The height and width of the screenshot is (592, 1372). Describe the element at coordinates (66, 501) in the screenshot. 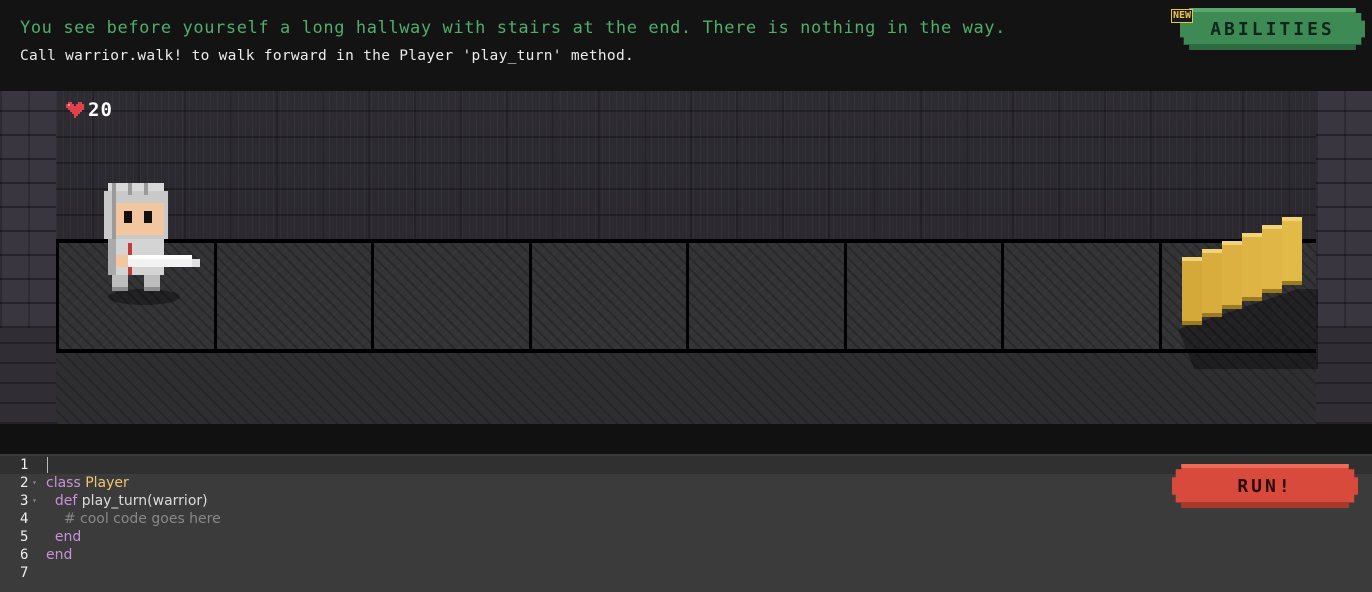

I see `code-keyword: def` at that location.